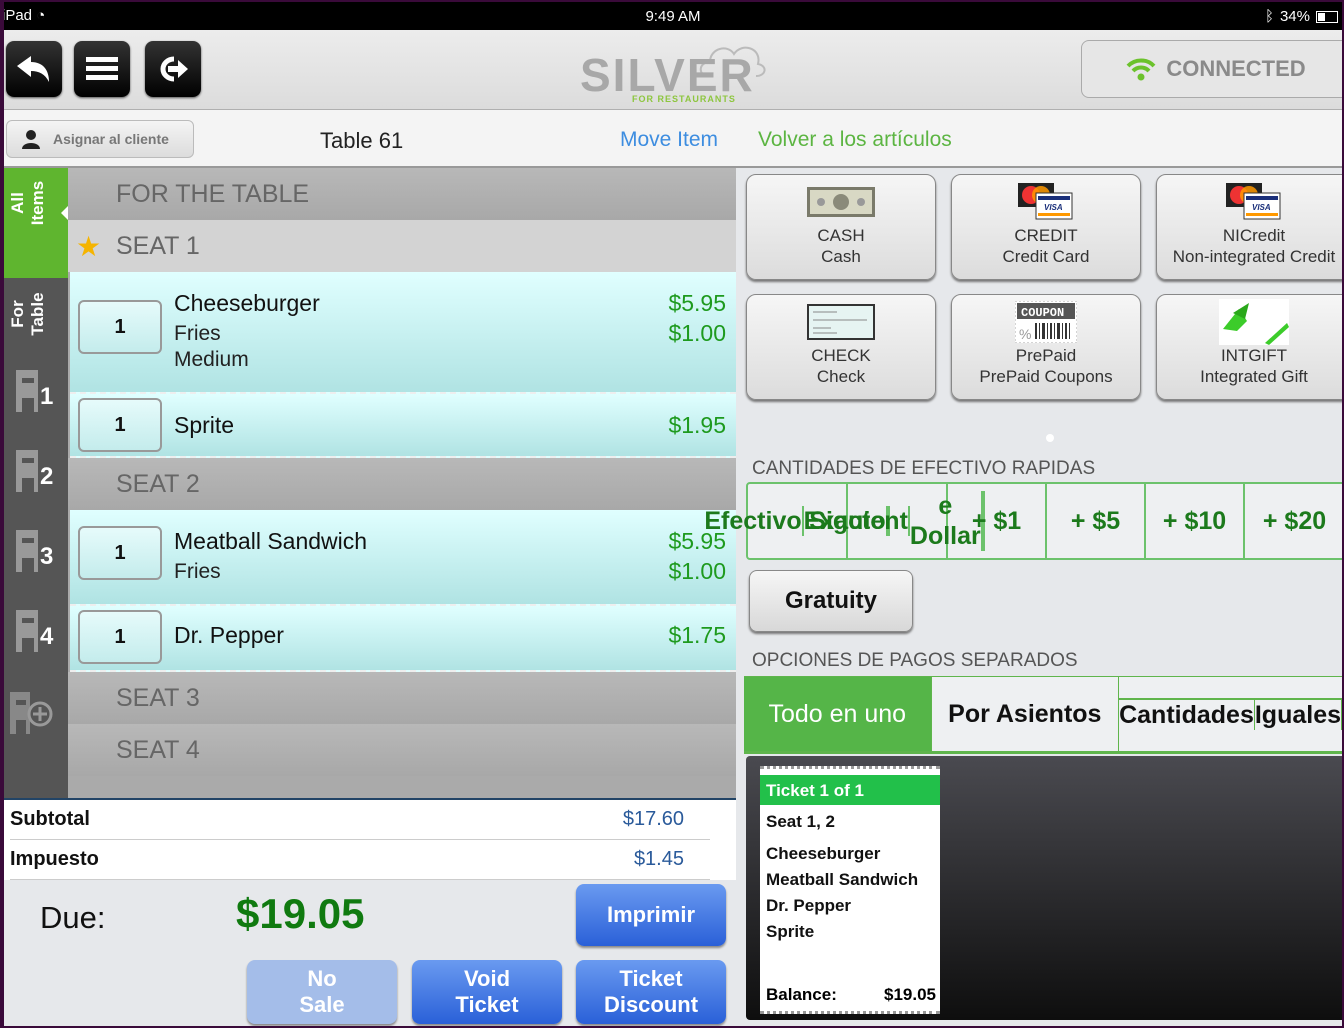 The height and width of the screenshot is (1028, 1344). What do you see at coordinates (831, 601) in the screenshot?
I see `gratuity-button: Gratuity` at bounding box center [831, 601].